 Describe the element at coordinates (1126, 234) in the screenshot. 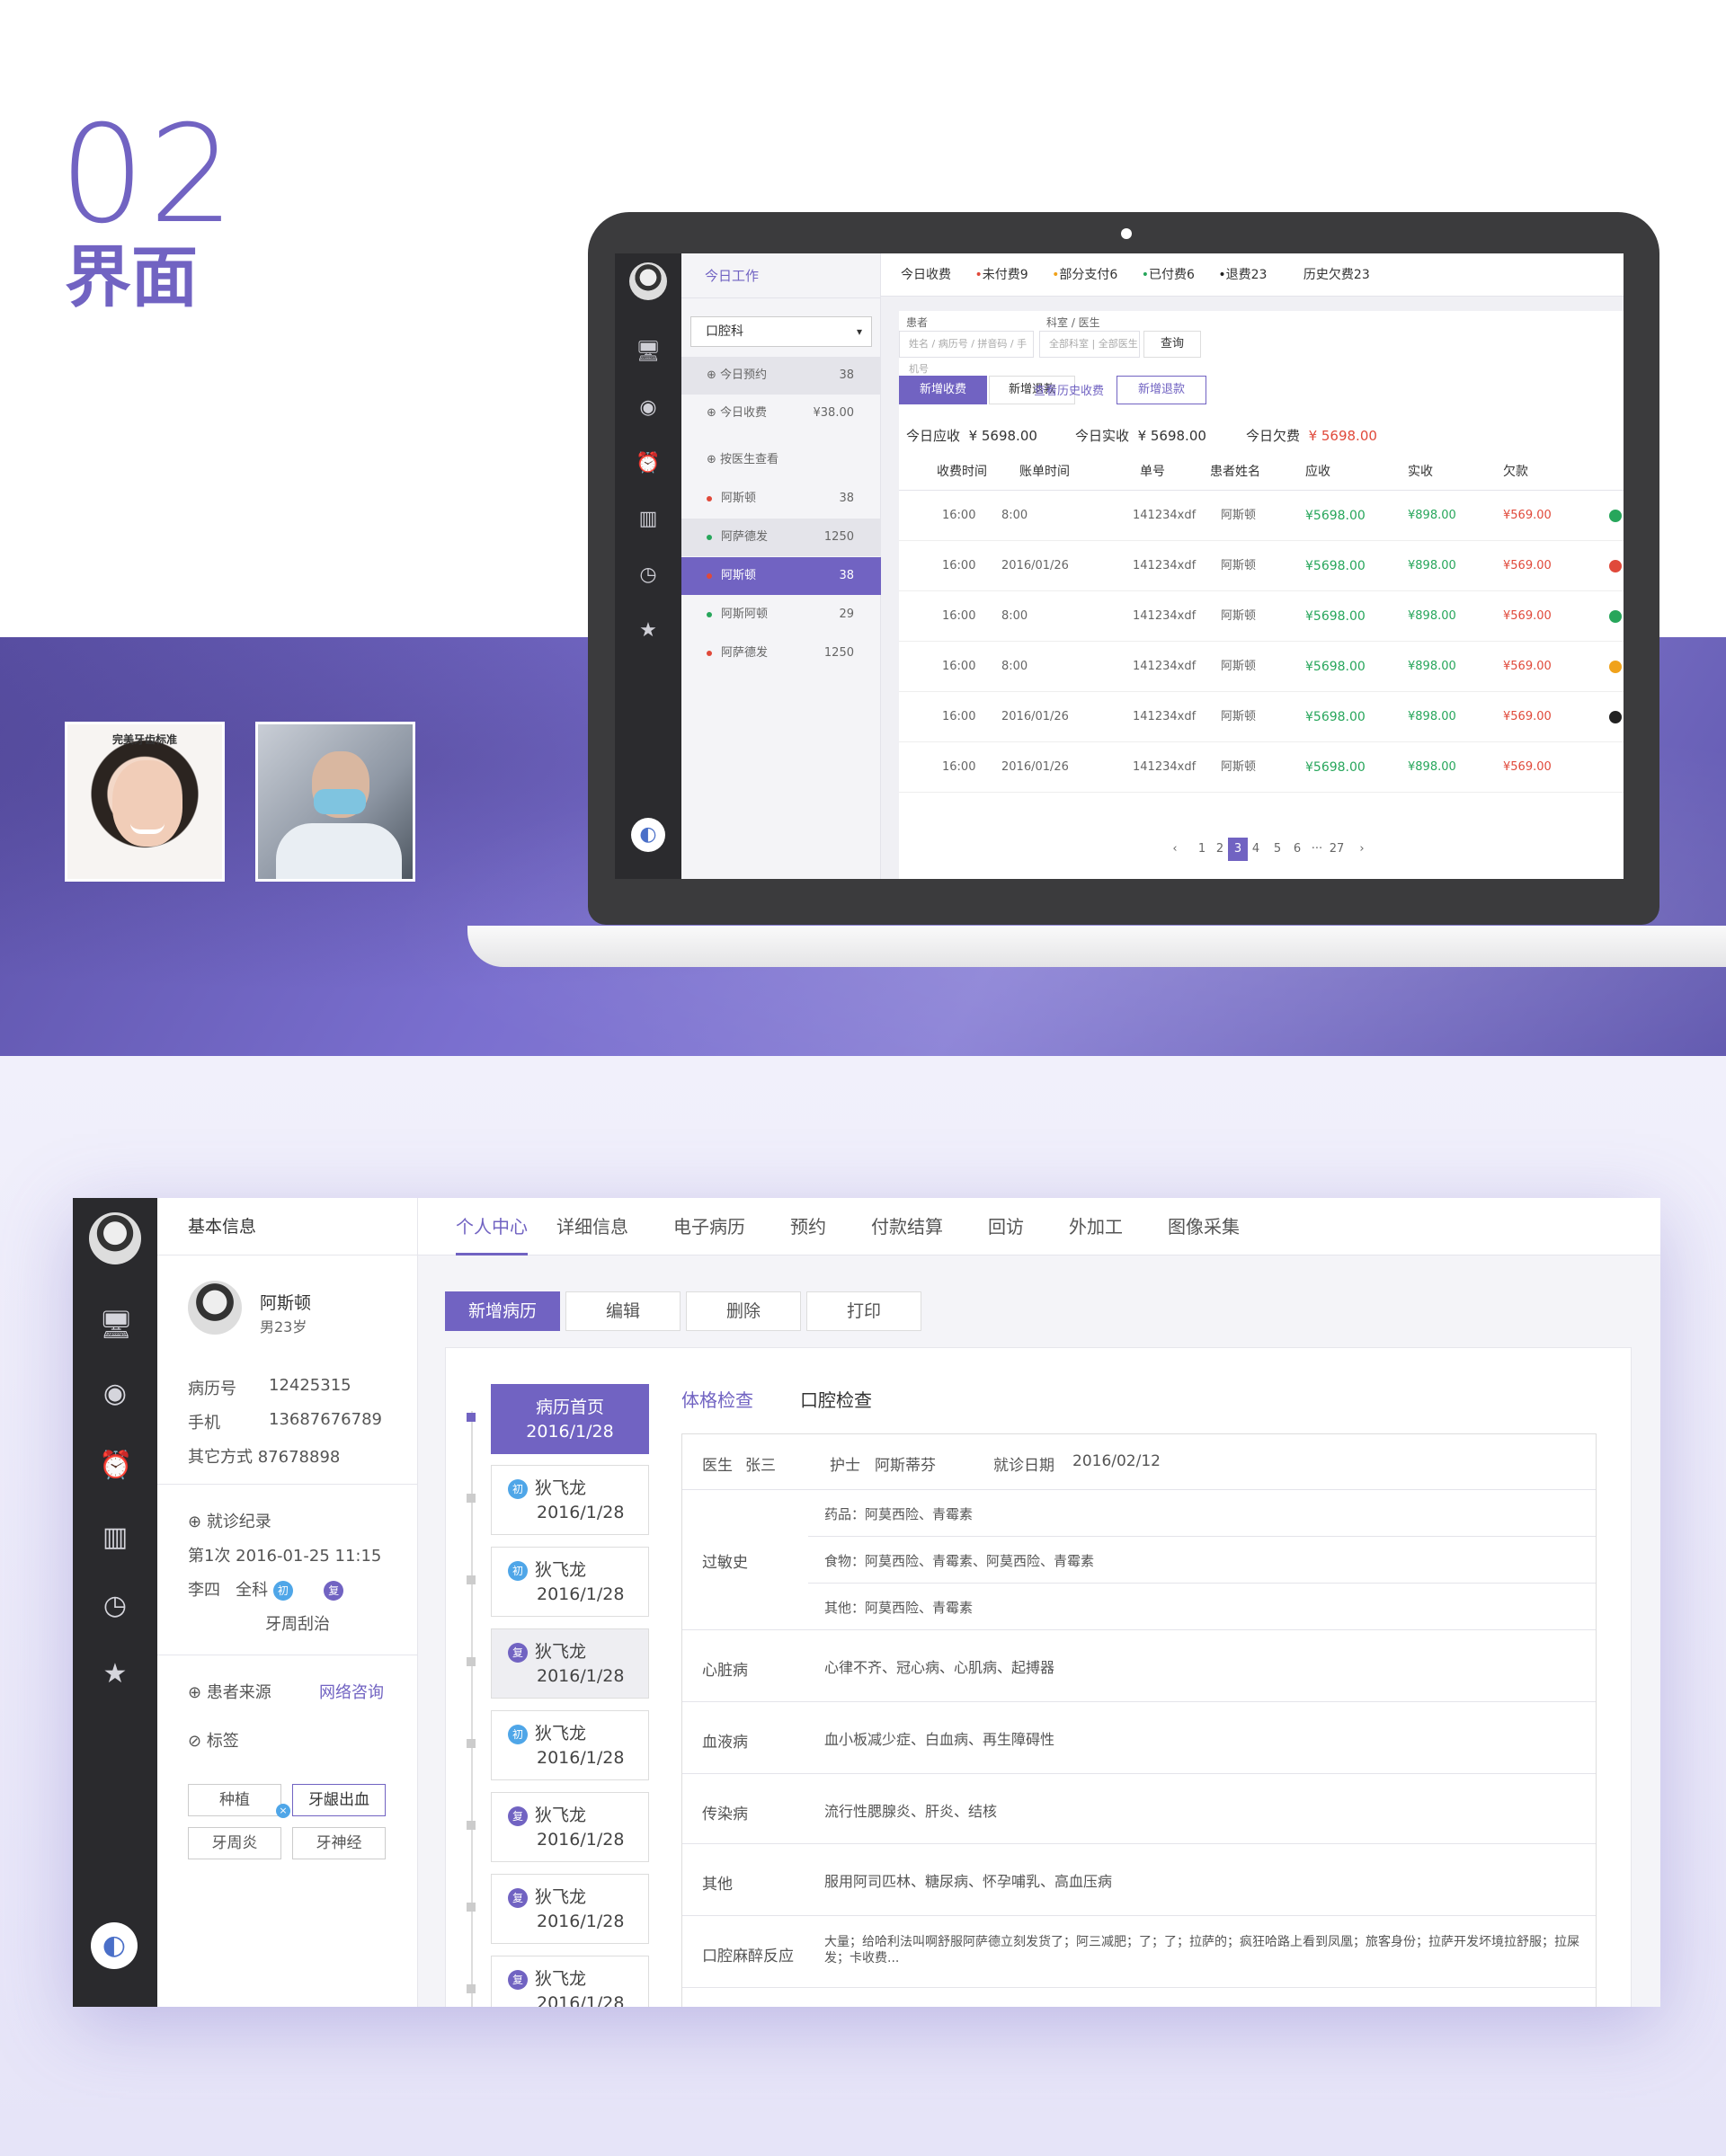

I see `camera` at that location.